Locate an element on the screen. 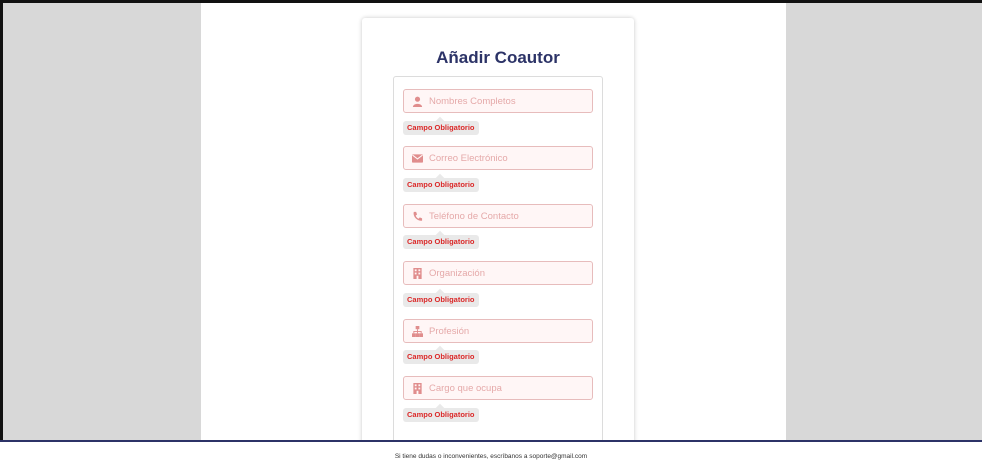 The height and width of the screenshot is (472, 982). position-field is located at coordinates (498, 388).